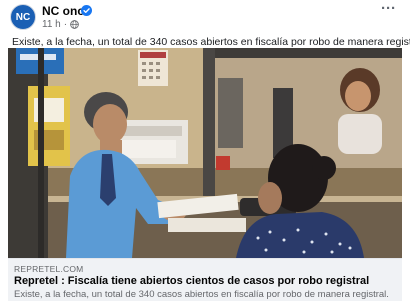 The image size is (410, 303). I want to click on page-avatar: NC, so click(23, 17).